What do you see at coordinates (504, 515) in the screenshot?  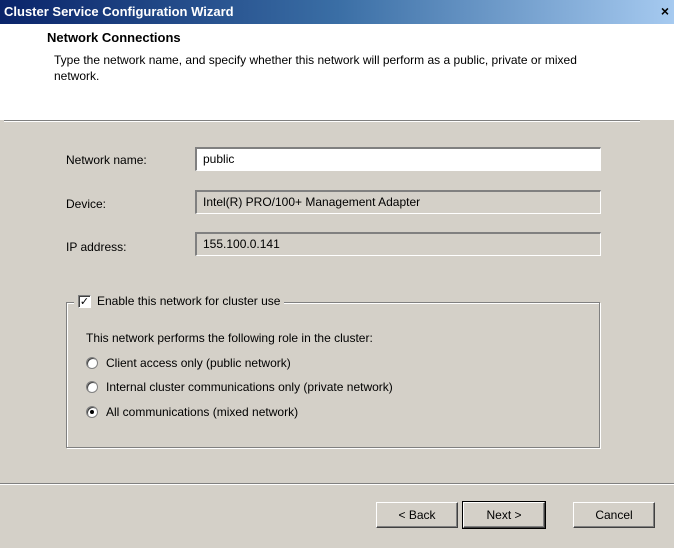 I see `next-button: Next >` at bounding box center [504, 515].